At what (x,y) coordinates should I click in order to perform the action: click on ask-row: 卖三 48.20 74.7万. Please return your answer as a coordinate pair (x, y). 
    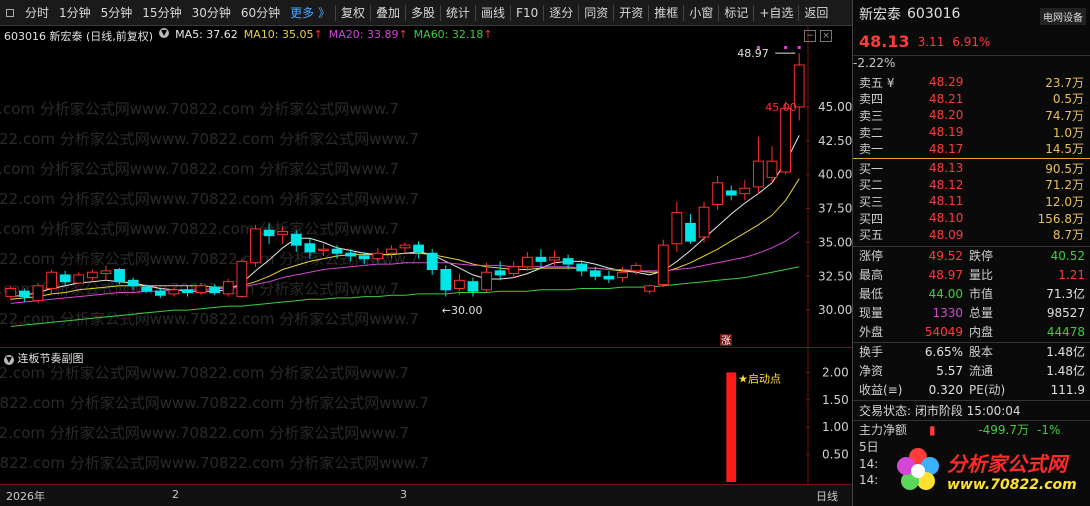
    Looking at the image, I should click on (971, 115).